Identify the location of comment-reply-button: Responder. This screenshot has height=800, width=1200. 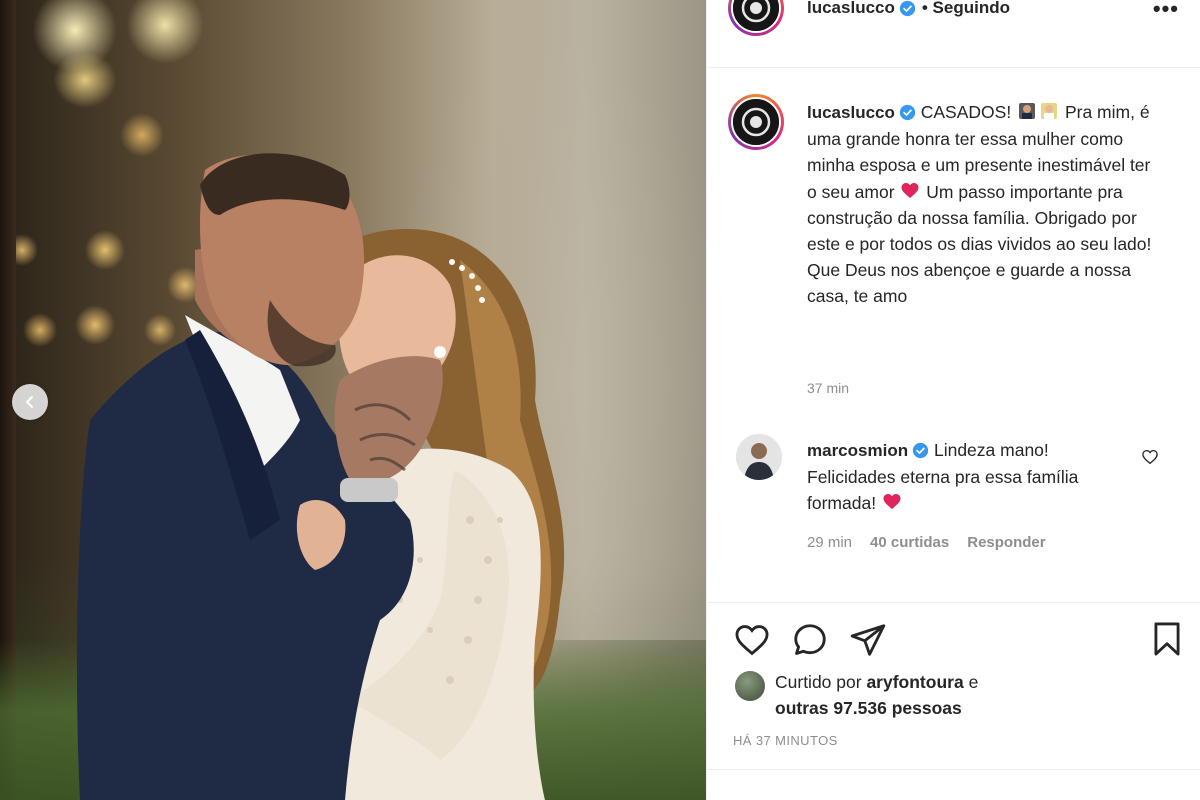
(1006, 542).